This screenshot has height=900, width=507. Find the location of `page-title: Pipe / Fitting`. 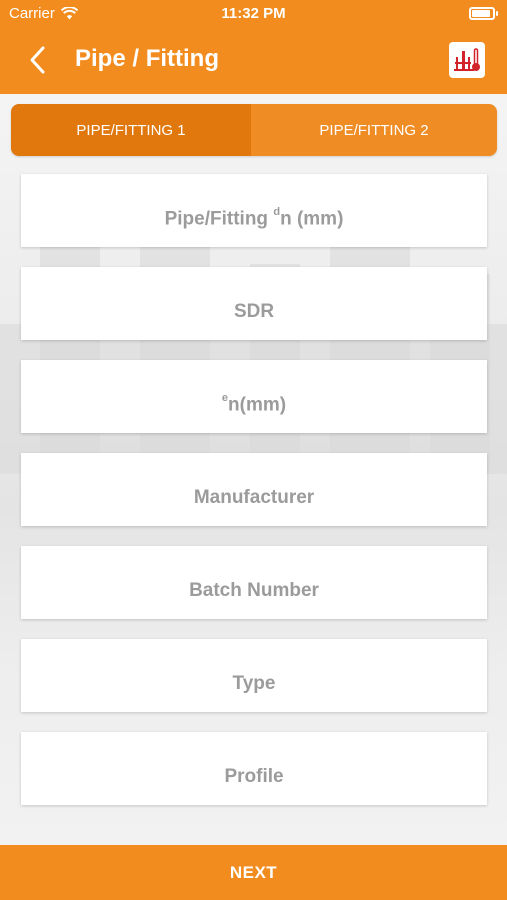

page-title: Pipe / Fitting is located at coordinates (147, 58).